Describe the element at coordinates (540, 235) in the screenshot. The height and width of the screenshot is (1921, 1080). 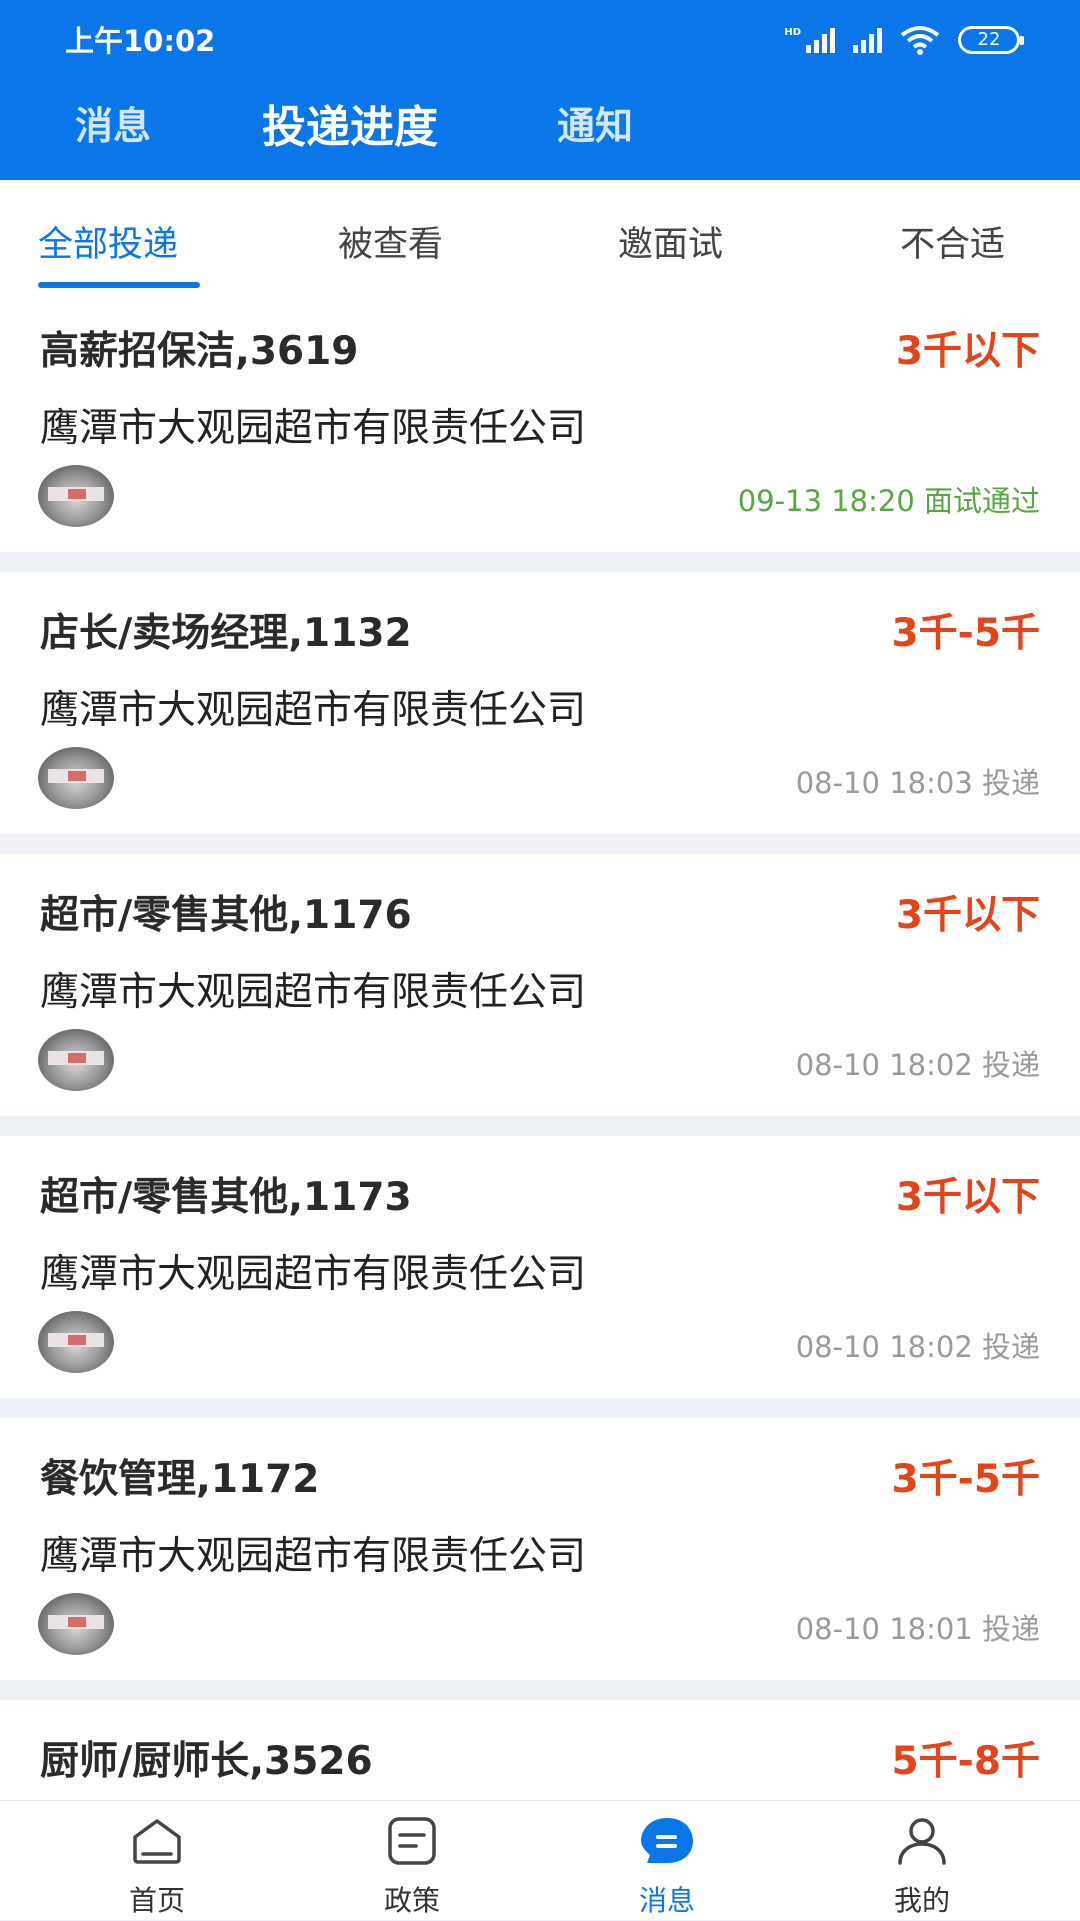
I see `sub-tabs: 全部投递 被查看 邀面试 不合适` at that location.